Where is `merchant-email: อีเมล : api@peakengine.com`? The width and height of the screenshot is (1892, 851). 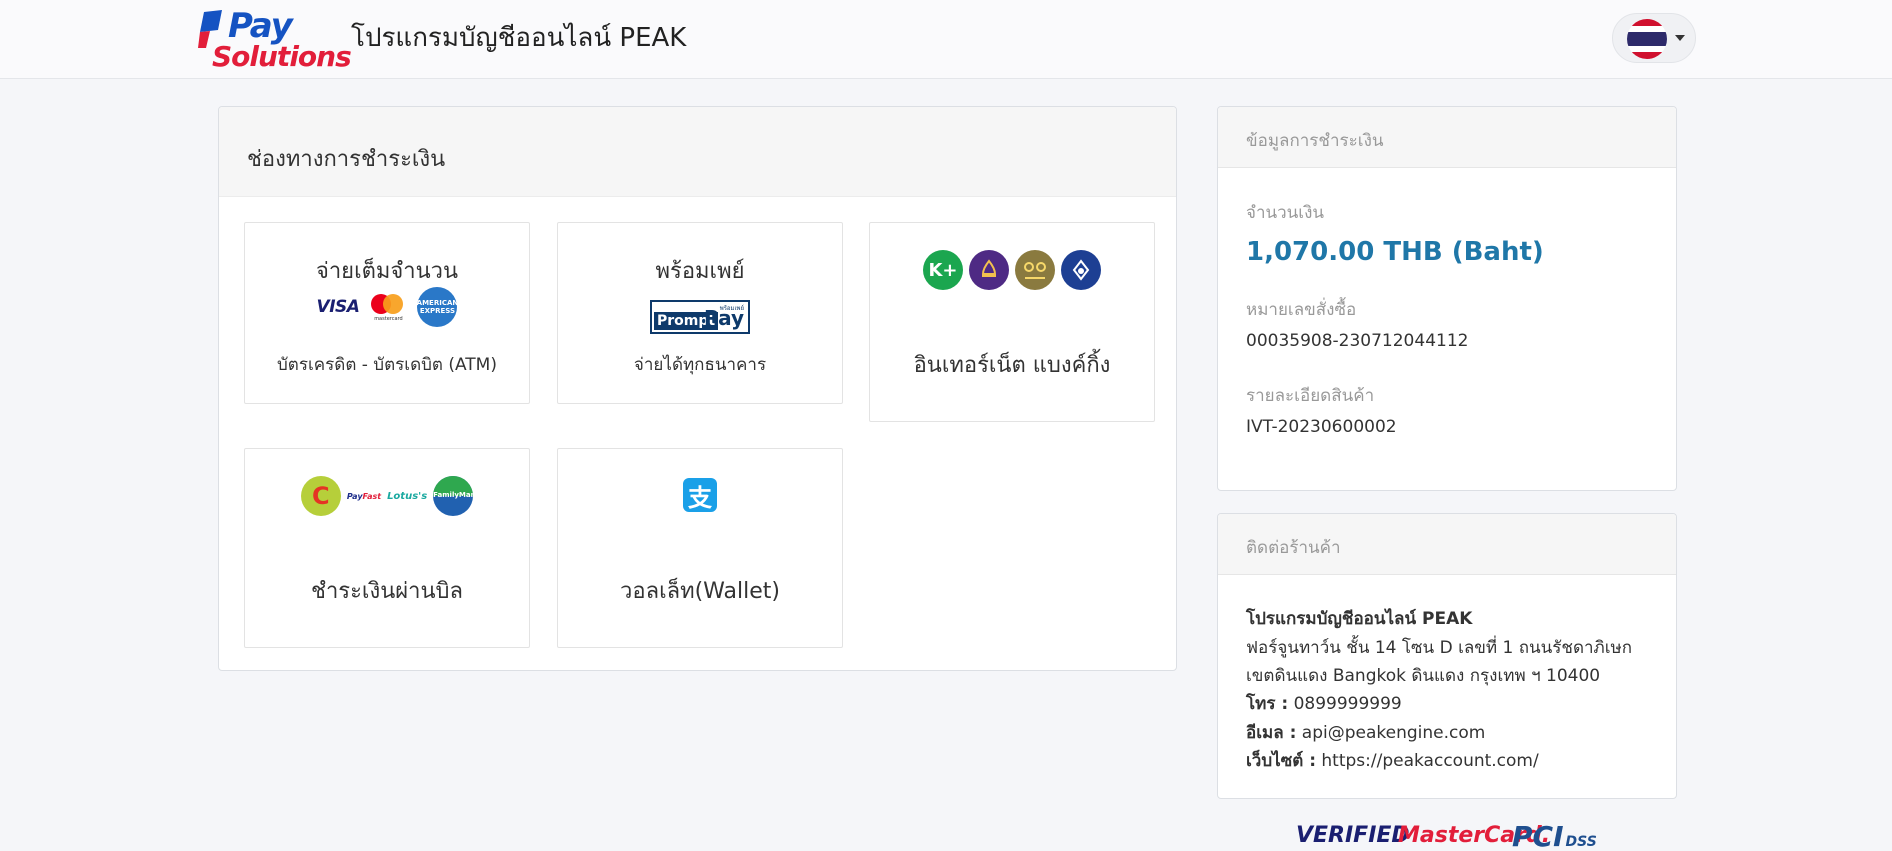
merchant-email: อีเมล : api@peakengine.com is located at coordinates (1366, 733).